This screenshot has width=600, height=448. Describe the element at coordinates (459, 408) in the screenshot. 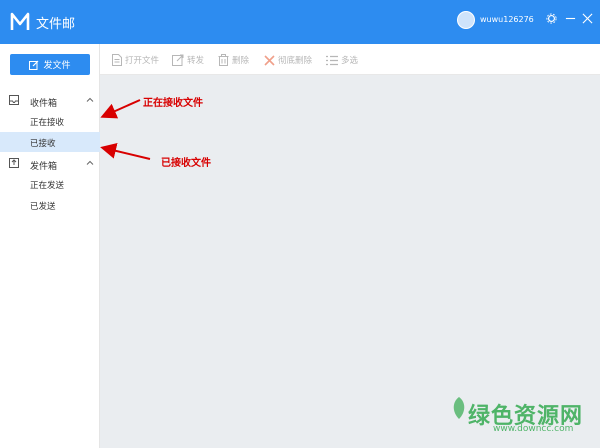

I see `watermark-leaf-icon` at that location.